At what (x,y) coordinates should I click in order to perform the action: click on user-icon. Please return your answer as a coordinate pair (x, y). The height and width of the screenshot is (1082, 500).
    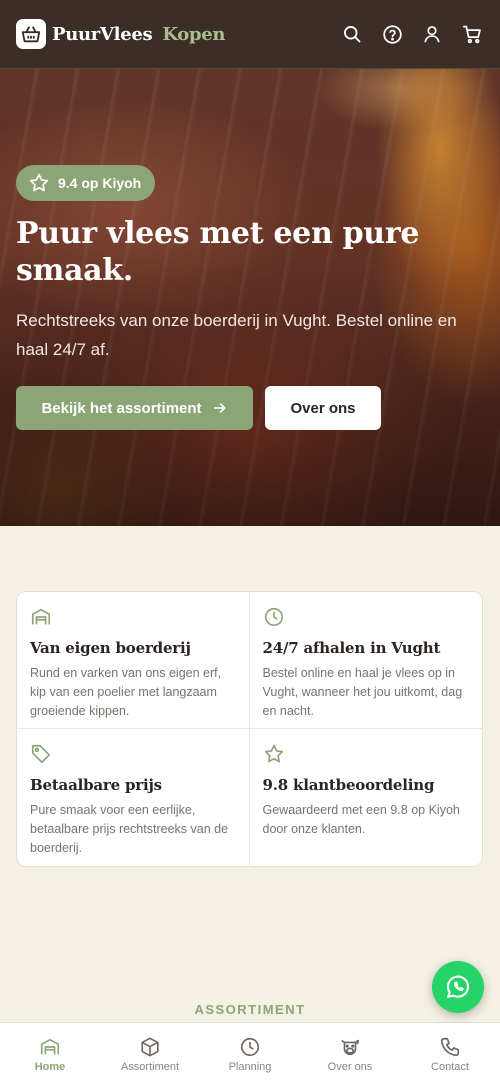
    Looking at the image, I should click on (432, 34).